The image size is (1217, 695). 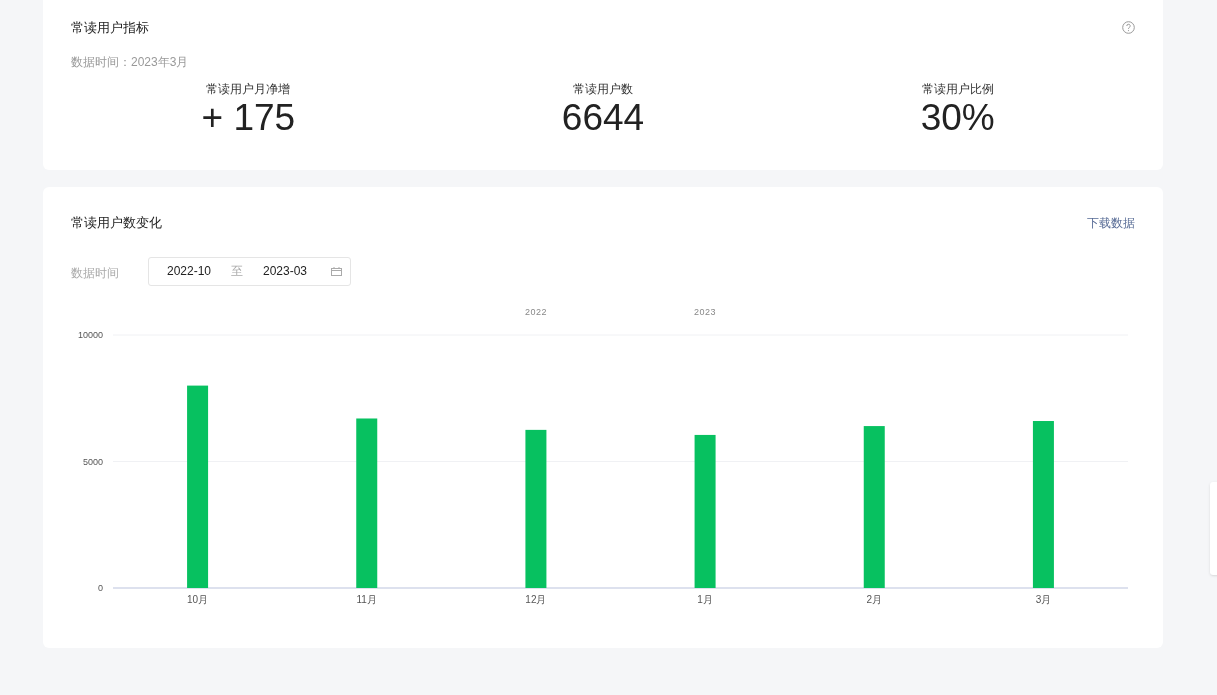 What do you see at coordinates (336, 271) in the screenshot?
I see `calendar-icon` at bounding box center [336, 271].